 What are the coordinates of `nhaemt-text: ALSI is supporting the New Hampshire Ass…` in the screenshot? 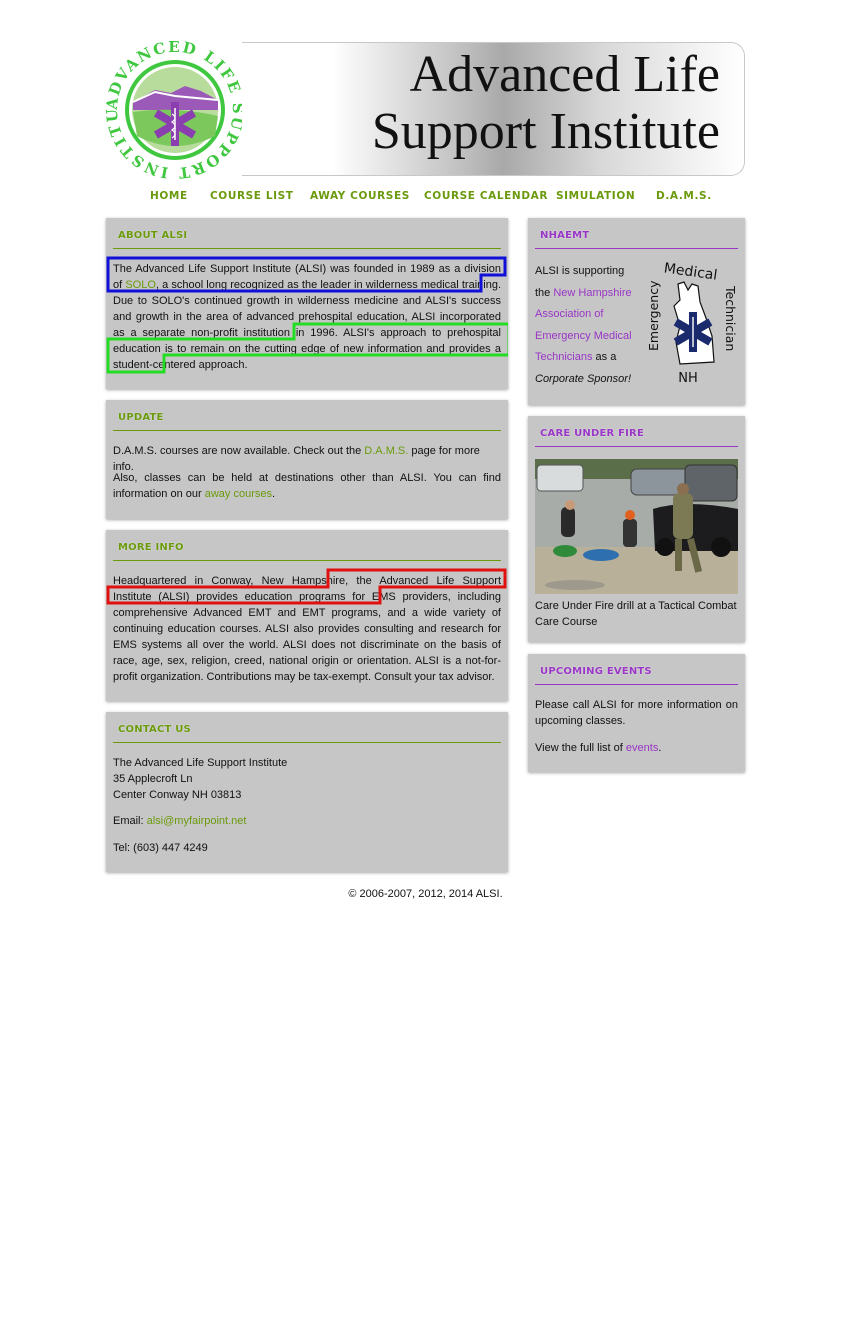 It's located at (583, 325).